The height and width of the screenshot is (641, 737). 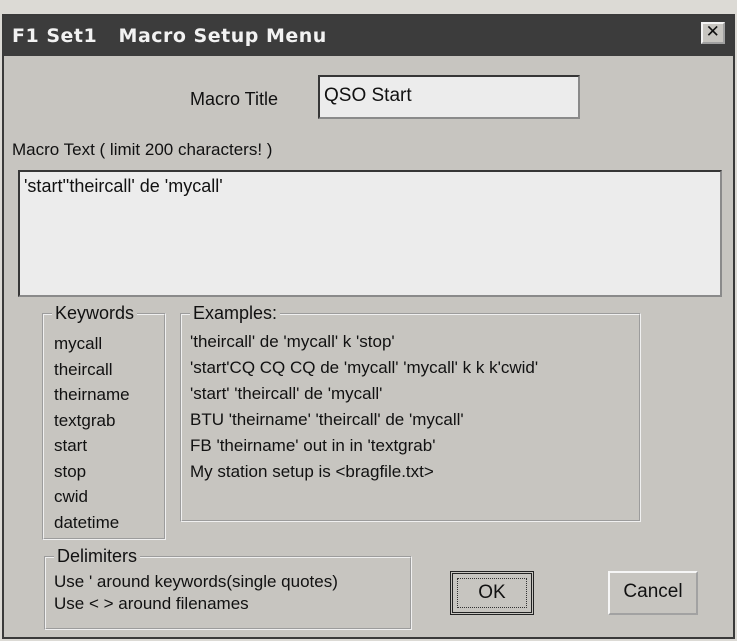 I want to click on keywords-legend: Keywords, so click(x=95, y=313).